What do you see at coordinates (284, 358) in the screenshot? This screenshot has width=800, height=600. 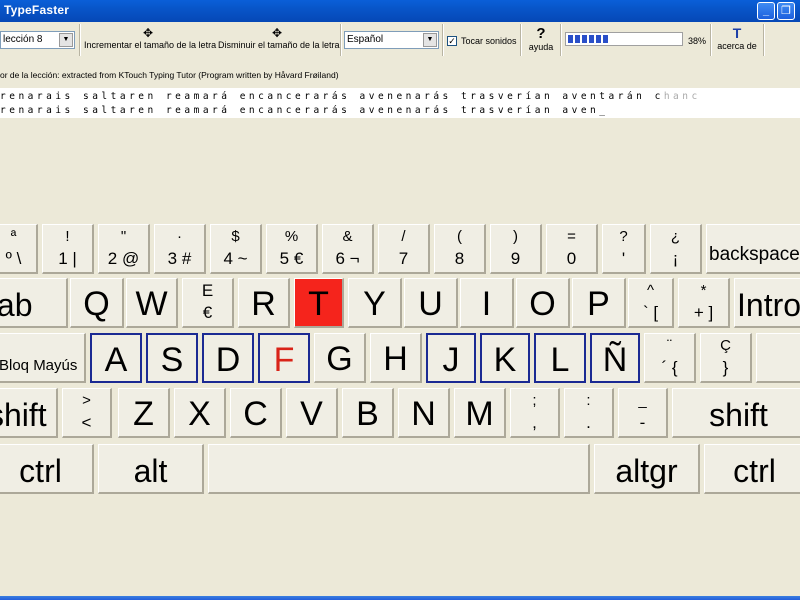 I see `key-f: F` at bounding box center [284, 358].